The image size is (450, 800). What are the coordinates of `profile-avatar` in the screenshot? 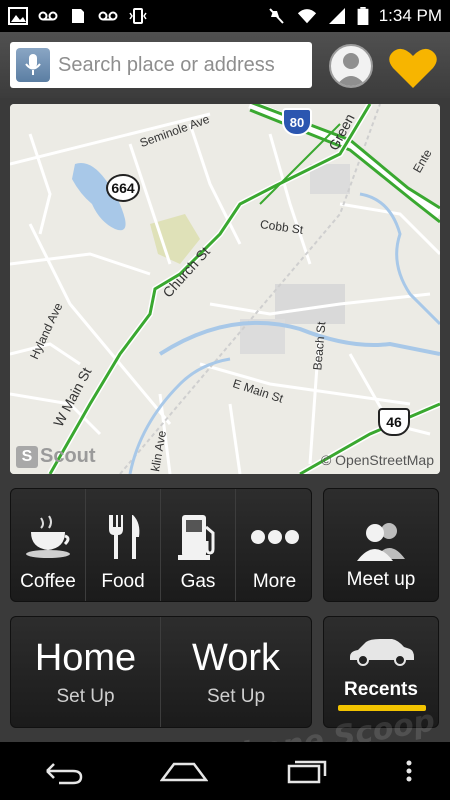 It's located at (351, 66).